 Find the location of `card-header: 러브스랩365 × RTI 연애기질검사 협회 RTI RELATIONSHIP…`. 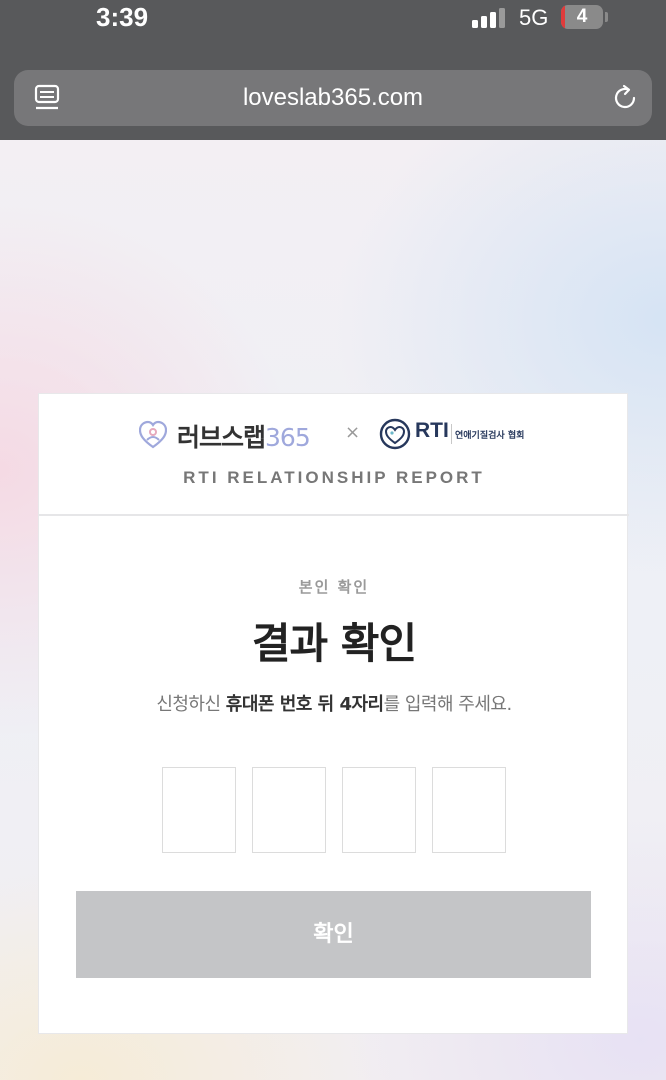

card-header: 러브스랩365 × RTI 연애기질검사 협회 RTI RELATIONSHIP… is located at coordinates (334, 455).